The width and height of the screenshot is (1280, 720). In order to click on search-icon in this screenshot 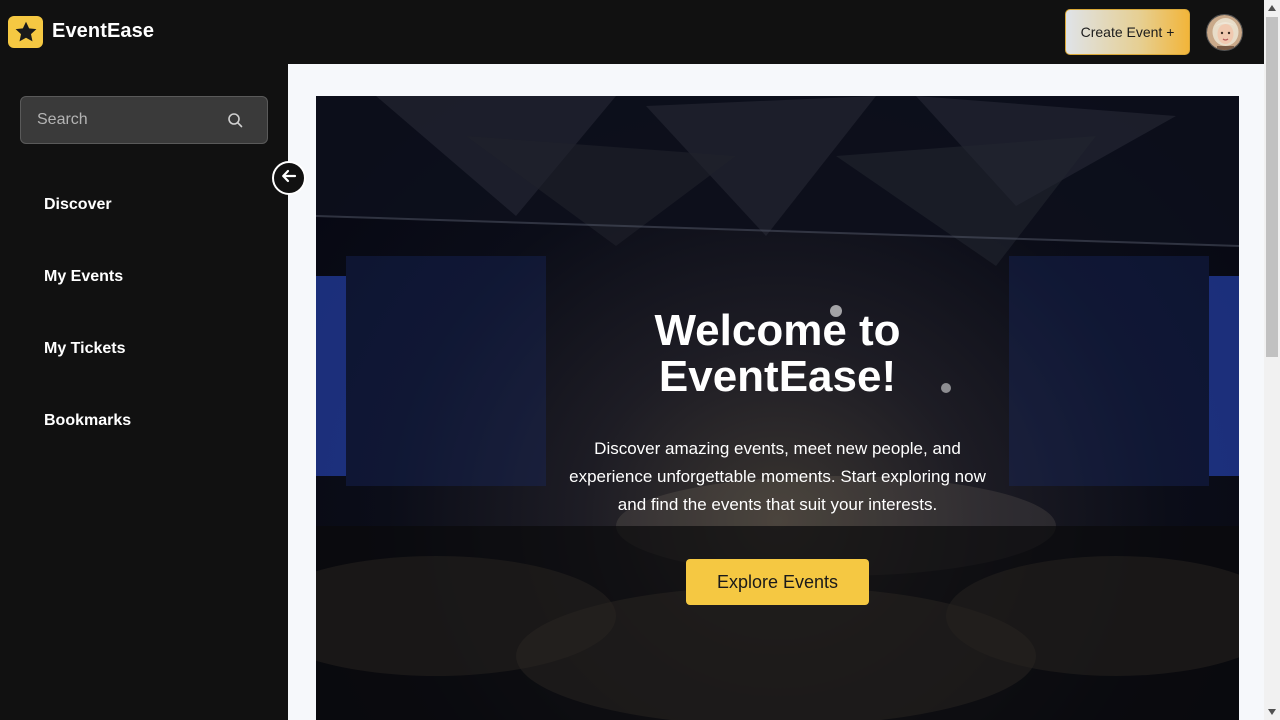, I will do `click(235, 120)`.